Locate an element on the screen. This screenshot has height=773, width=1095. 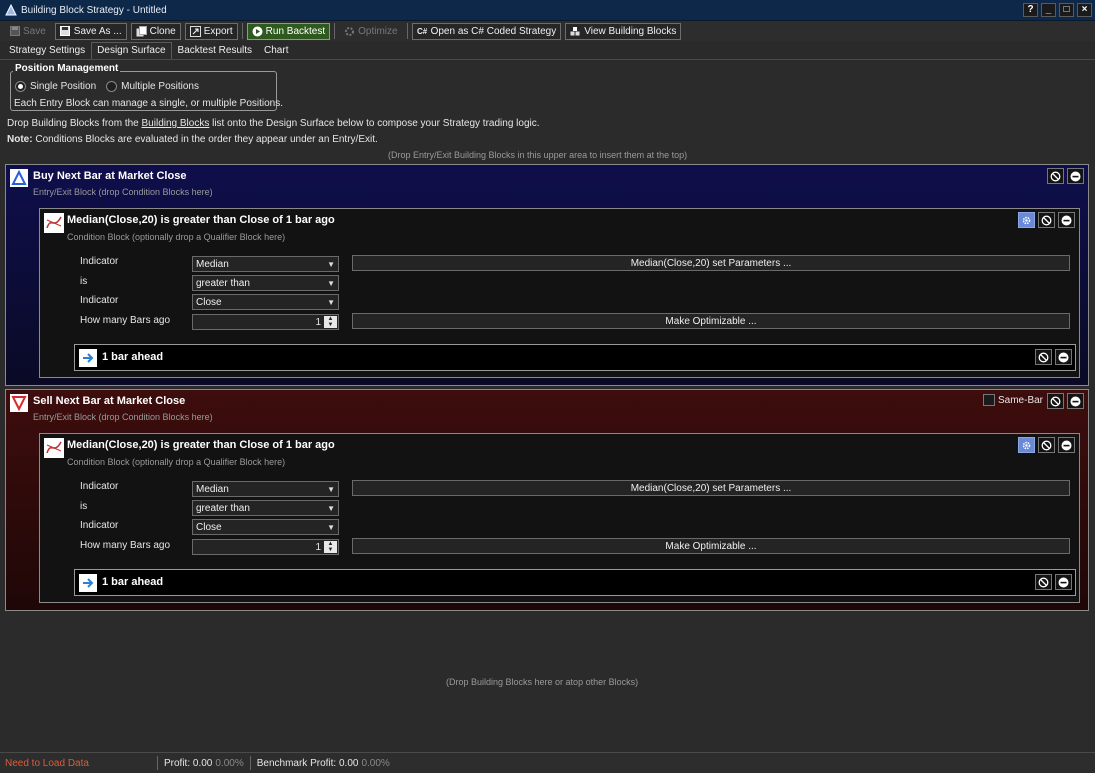
maximize-button: □ is located at coordinates (1066, 10).